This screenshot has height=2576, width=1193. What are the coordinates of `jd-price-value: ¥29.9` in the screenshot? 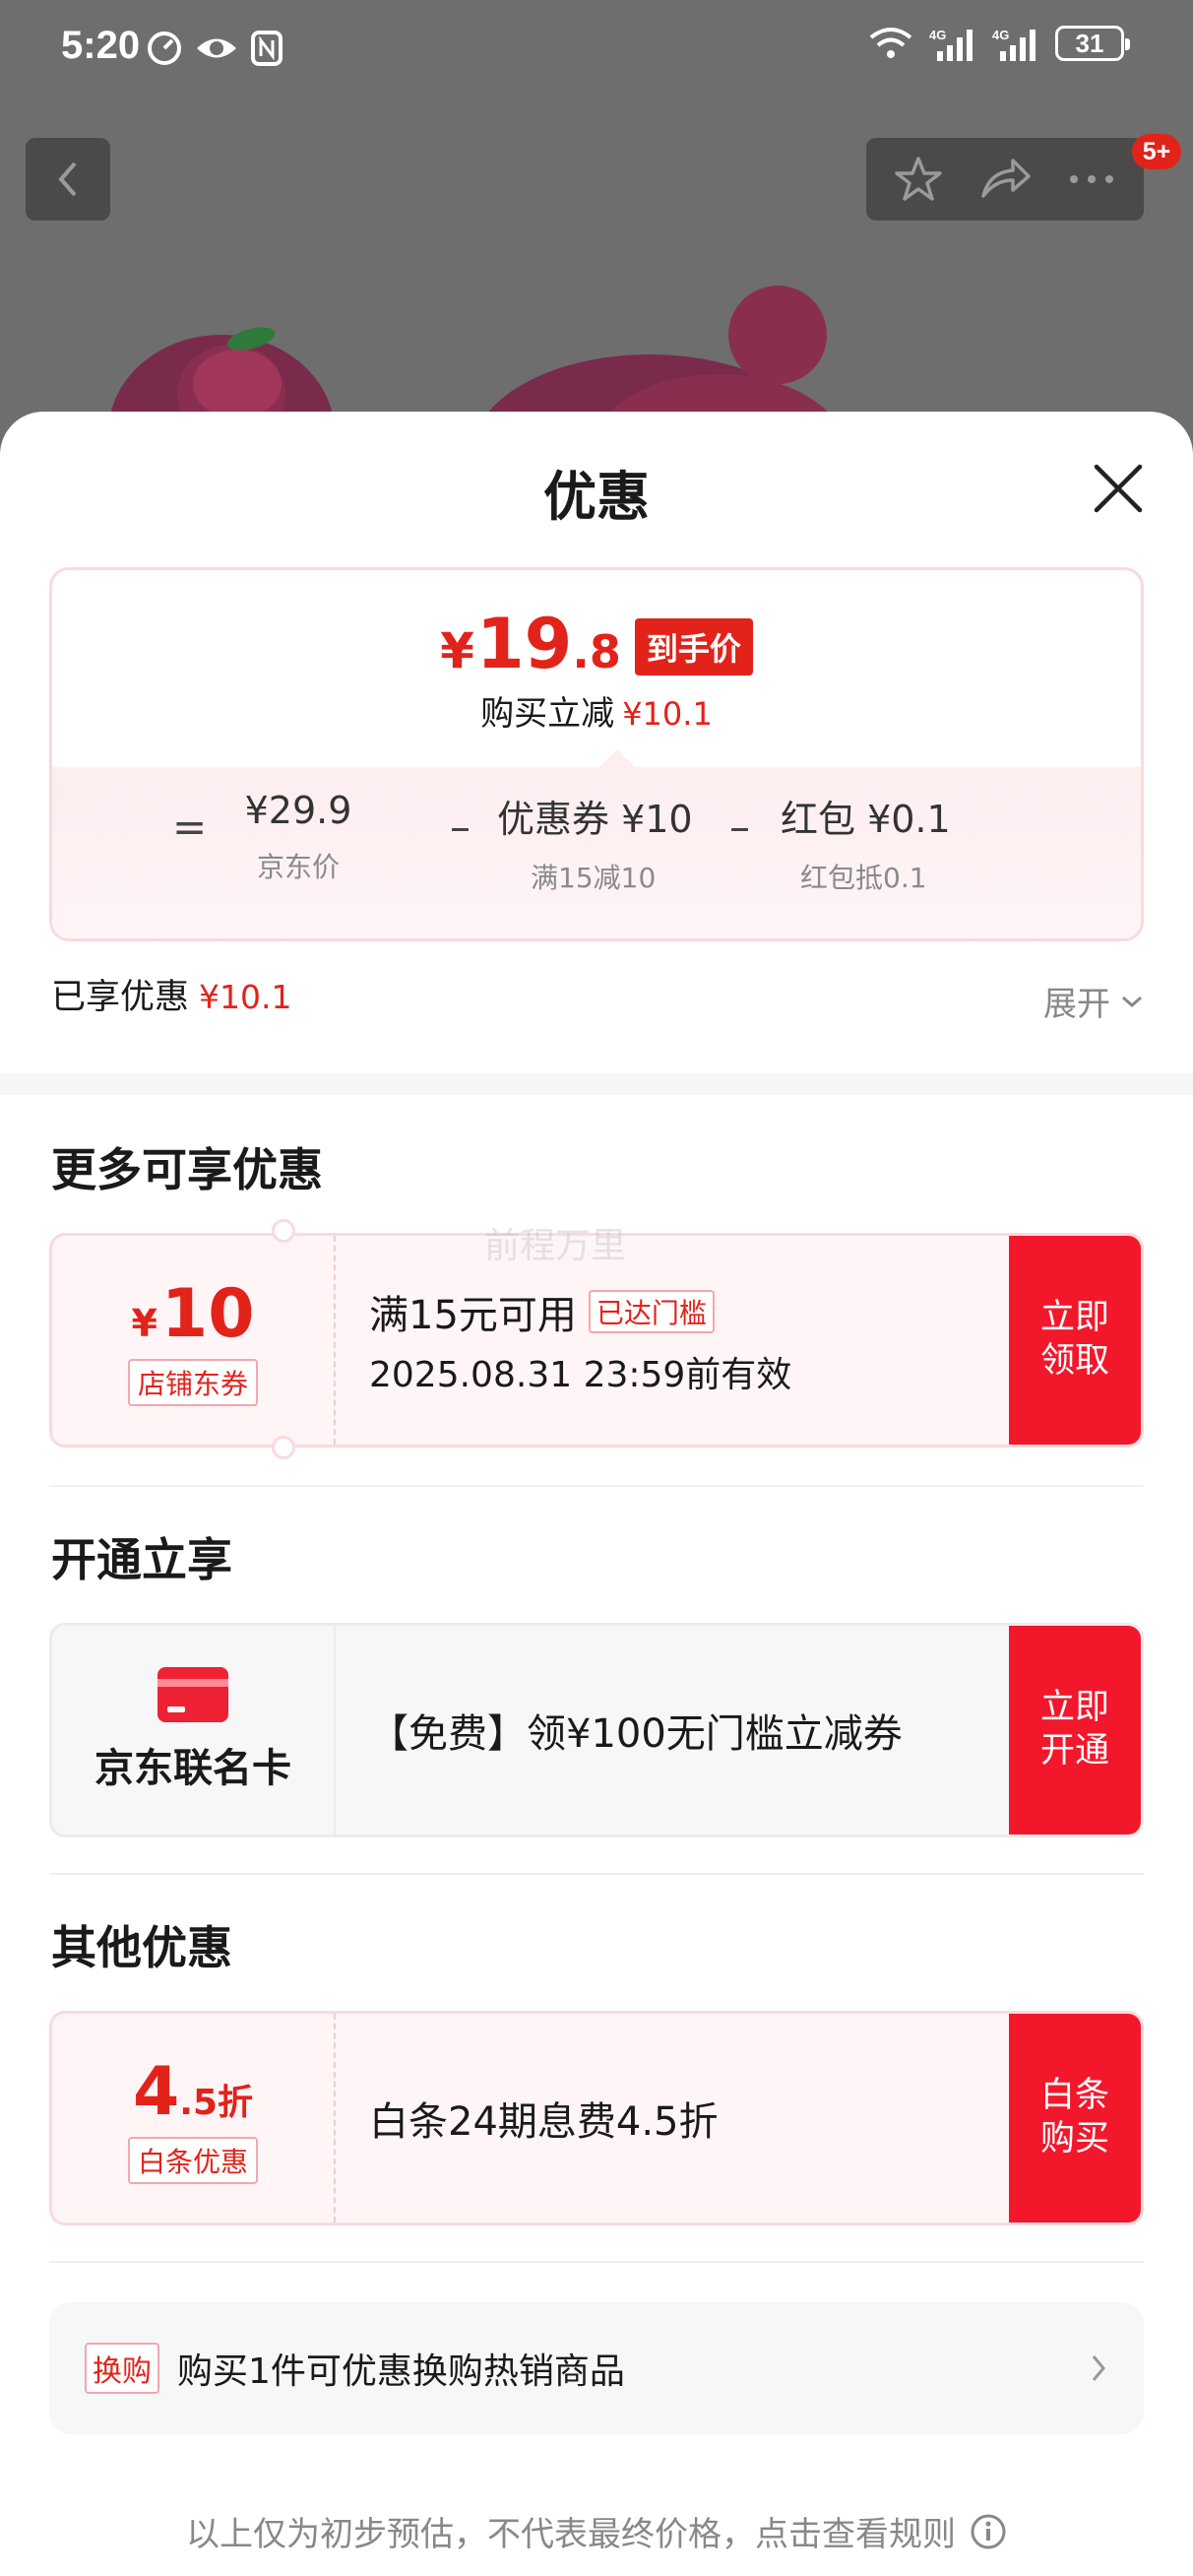 It's located at (298, 810).